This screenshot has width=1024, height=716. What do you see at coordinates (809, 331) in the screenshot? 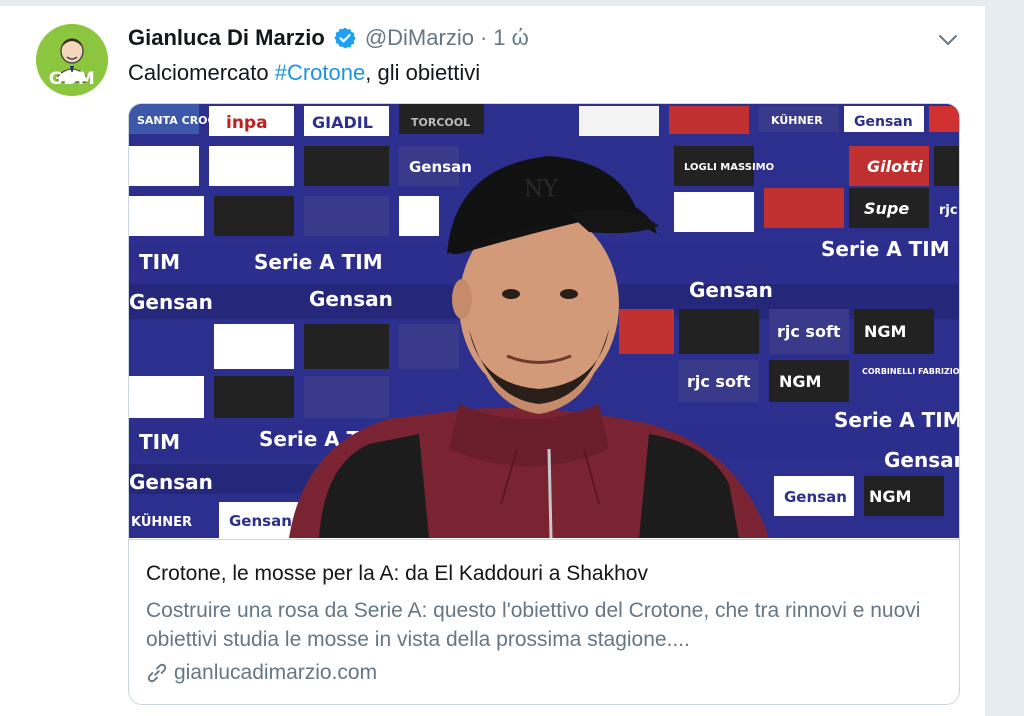
I see `sponsor-rjc-soft: rjc soft` at bounding box center [809, 331].